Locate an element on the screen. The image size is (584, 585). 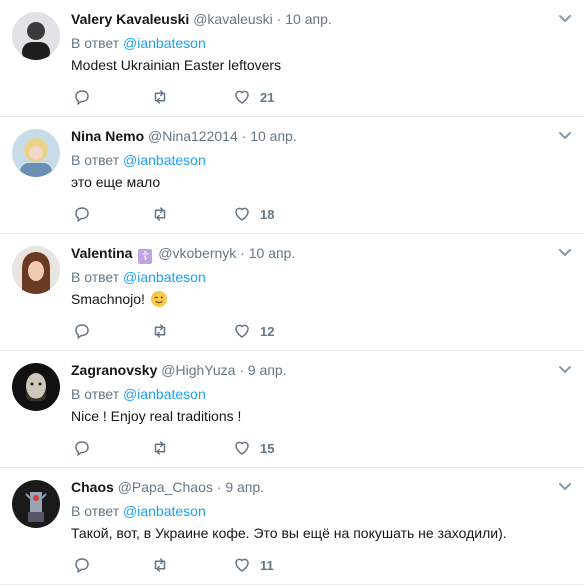
user-handle: @Papa_Chaos is located at coordinates (165, 487).